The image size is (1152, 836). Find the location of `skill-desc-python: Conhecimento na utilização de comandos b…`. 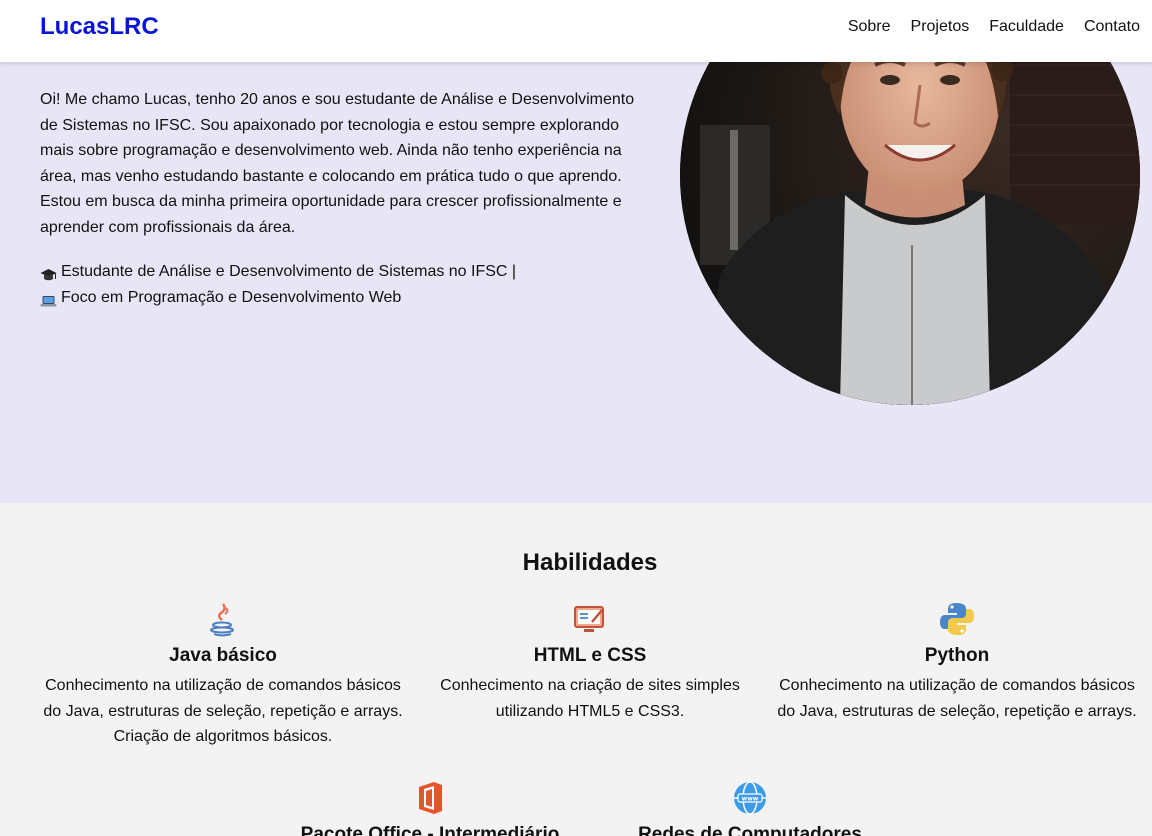

skill-desc-python: Conhecimento na utilização de comandos b… is located at coordinates (957, 698).